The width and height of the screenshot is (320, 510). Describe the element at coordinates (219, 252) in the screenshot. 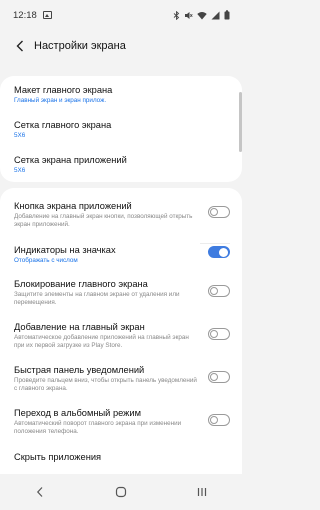

I see `badge-indicators-toggle` at that location.